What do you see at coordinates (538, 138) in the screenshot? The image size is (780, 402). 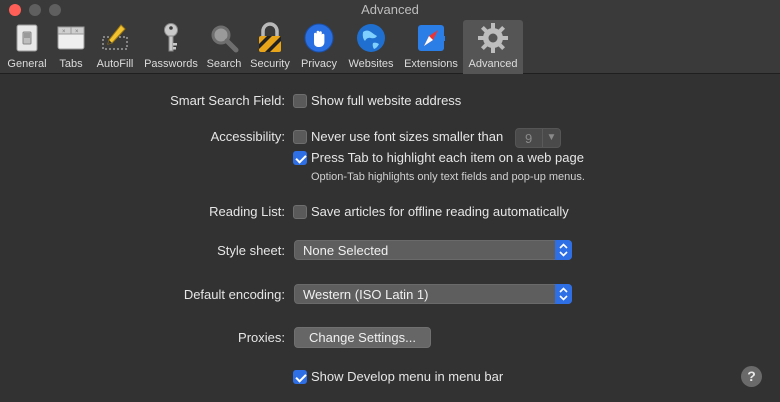 I see `min-font-size-select: 9 ▼` at bounding box center [538, 138].